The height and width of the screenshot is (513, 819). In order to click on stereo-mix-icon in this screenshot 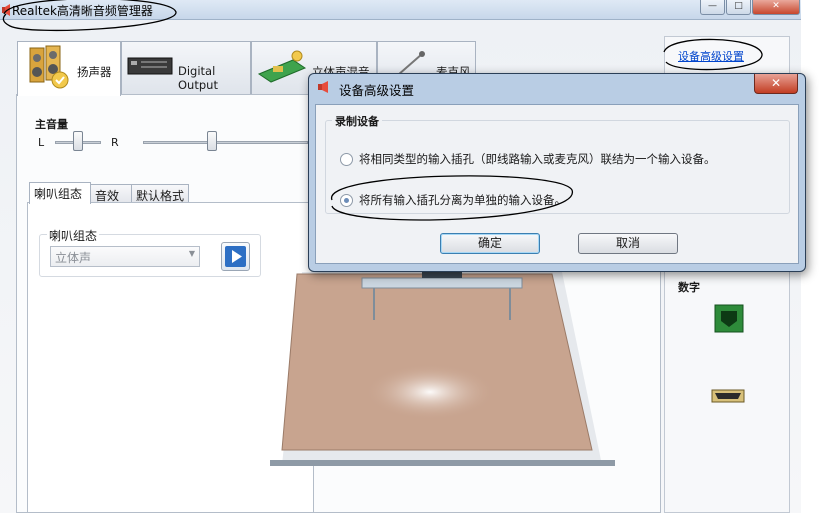, I will do `click(282, 66)`.